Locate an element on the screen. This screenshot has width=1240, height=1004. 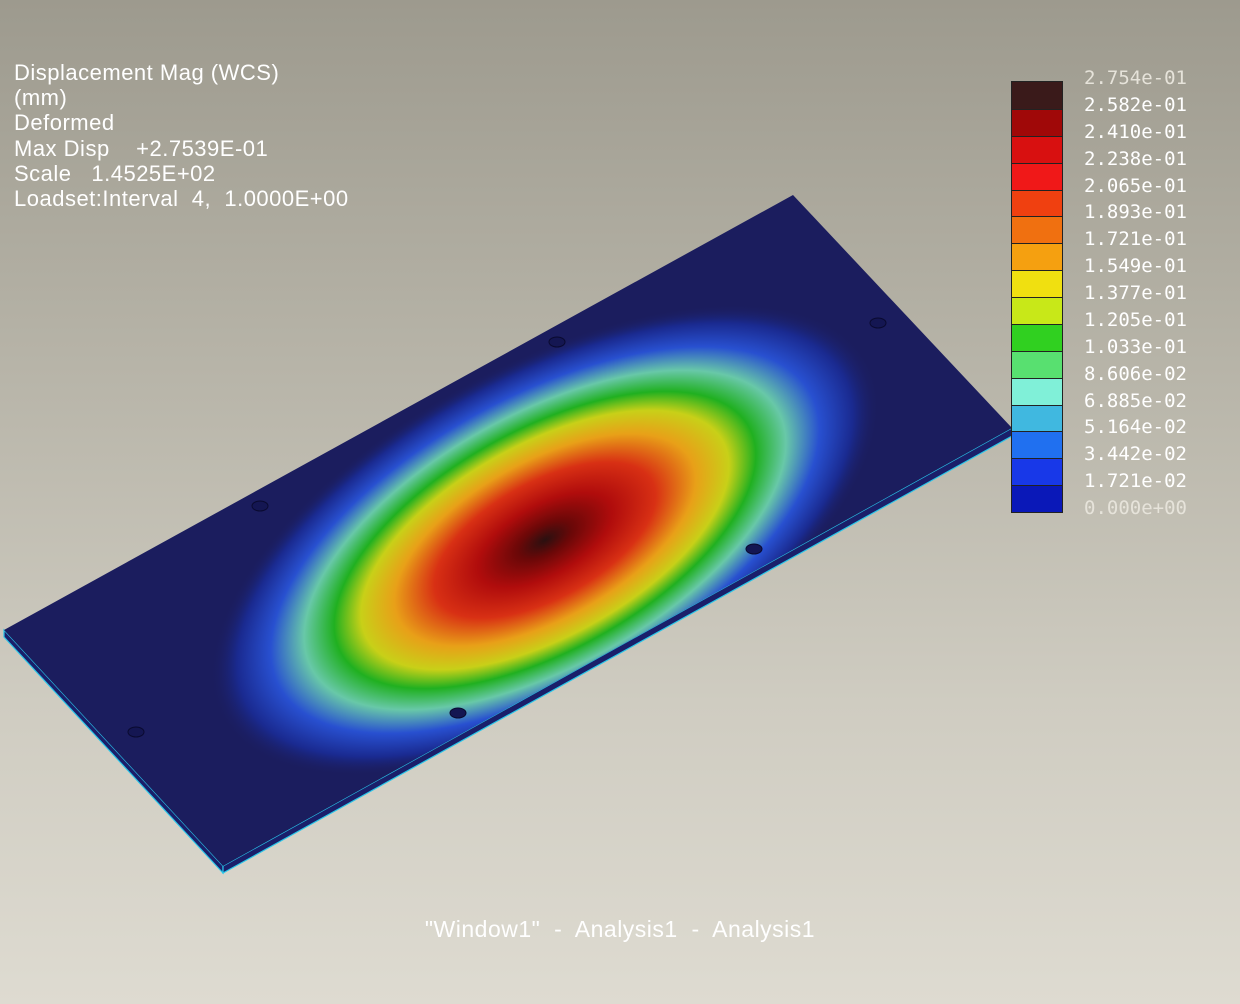
legend-label: 5.164e-02 is located at coordinates (1135, 427).